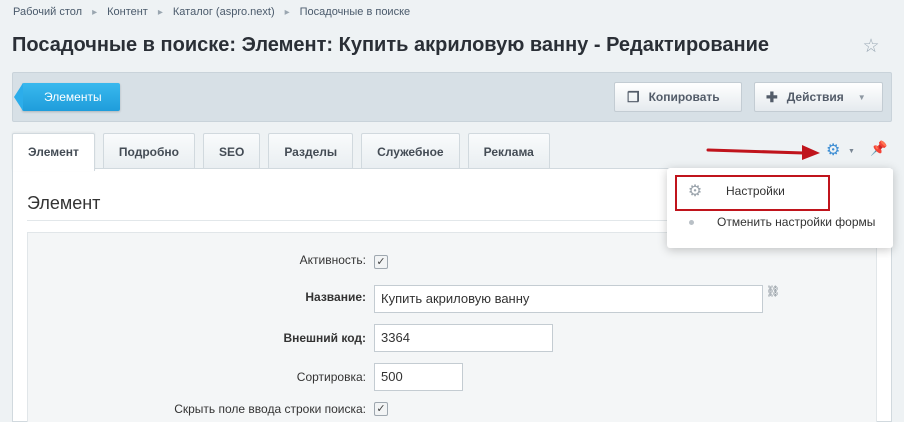  Describe the element at coordinates (755, 191) in the screenshot. I see `menu-item-settings-label: Настройки` at that location.